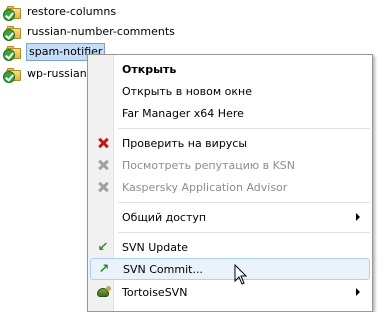 This screenshot has height=312, width=387. What do you see at coordinates (104, 269) in the screenshot?
I see `svn-commit-icon: ↗` at bounding box center [104, 269].